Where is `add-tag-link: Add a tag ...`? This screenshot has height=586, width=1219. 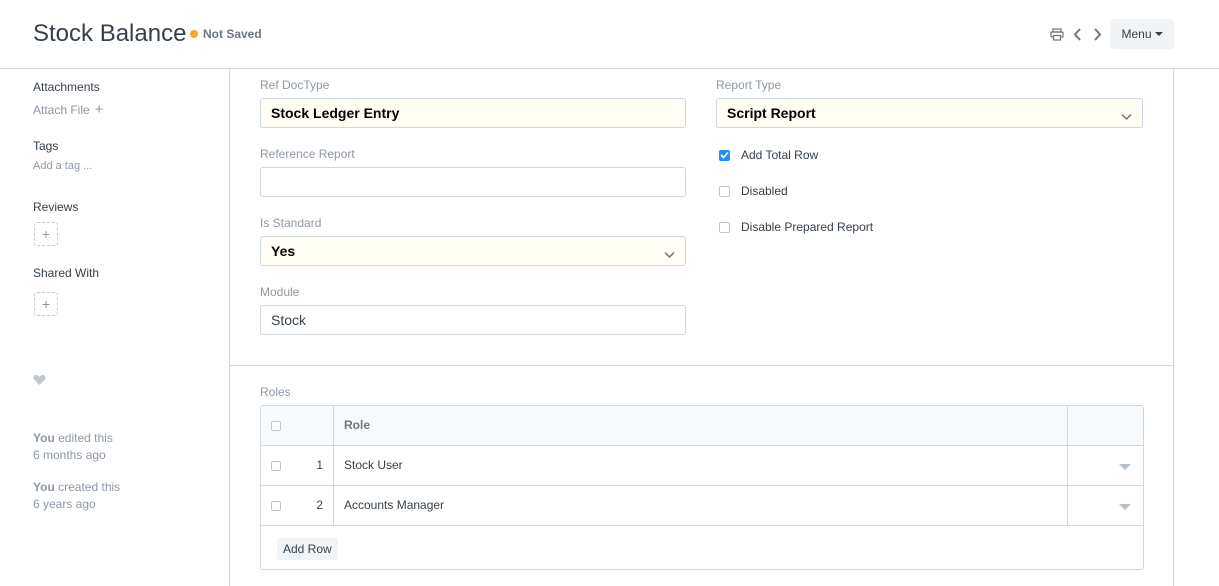
add-tag-link: Add a tag ... is located at coordinates (62, 166).